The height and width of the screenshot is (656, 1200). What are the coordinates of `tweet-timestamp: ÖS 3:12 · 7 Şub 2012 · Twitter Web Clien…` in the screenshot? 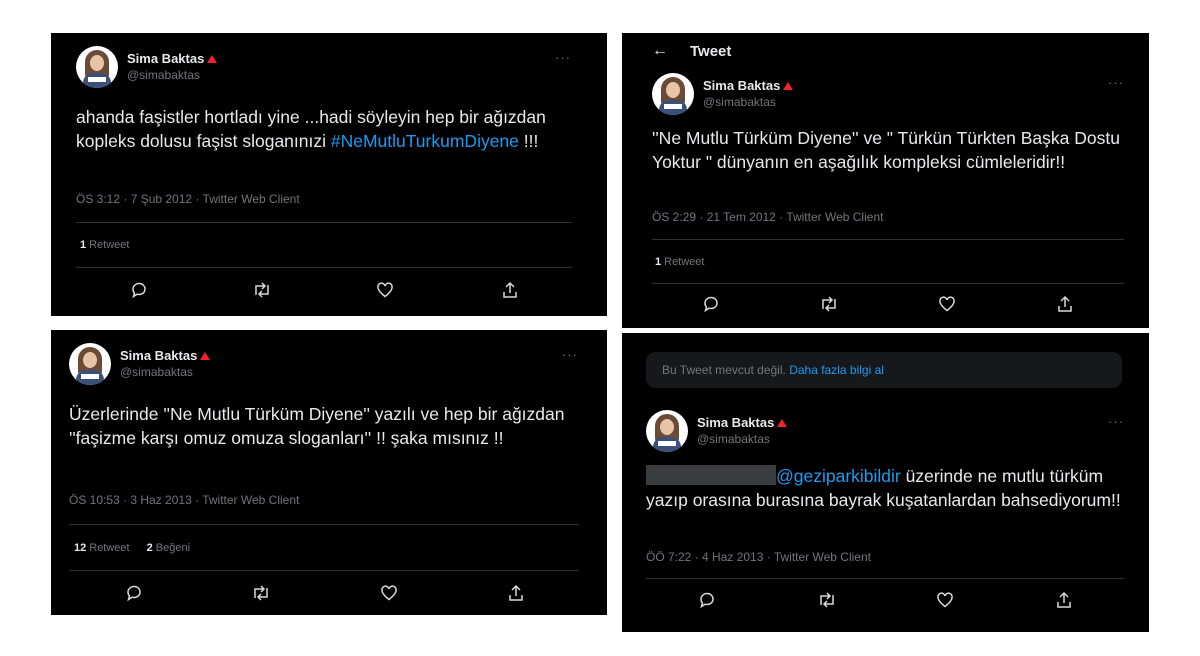 It's located at (188, 199).